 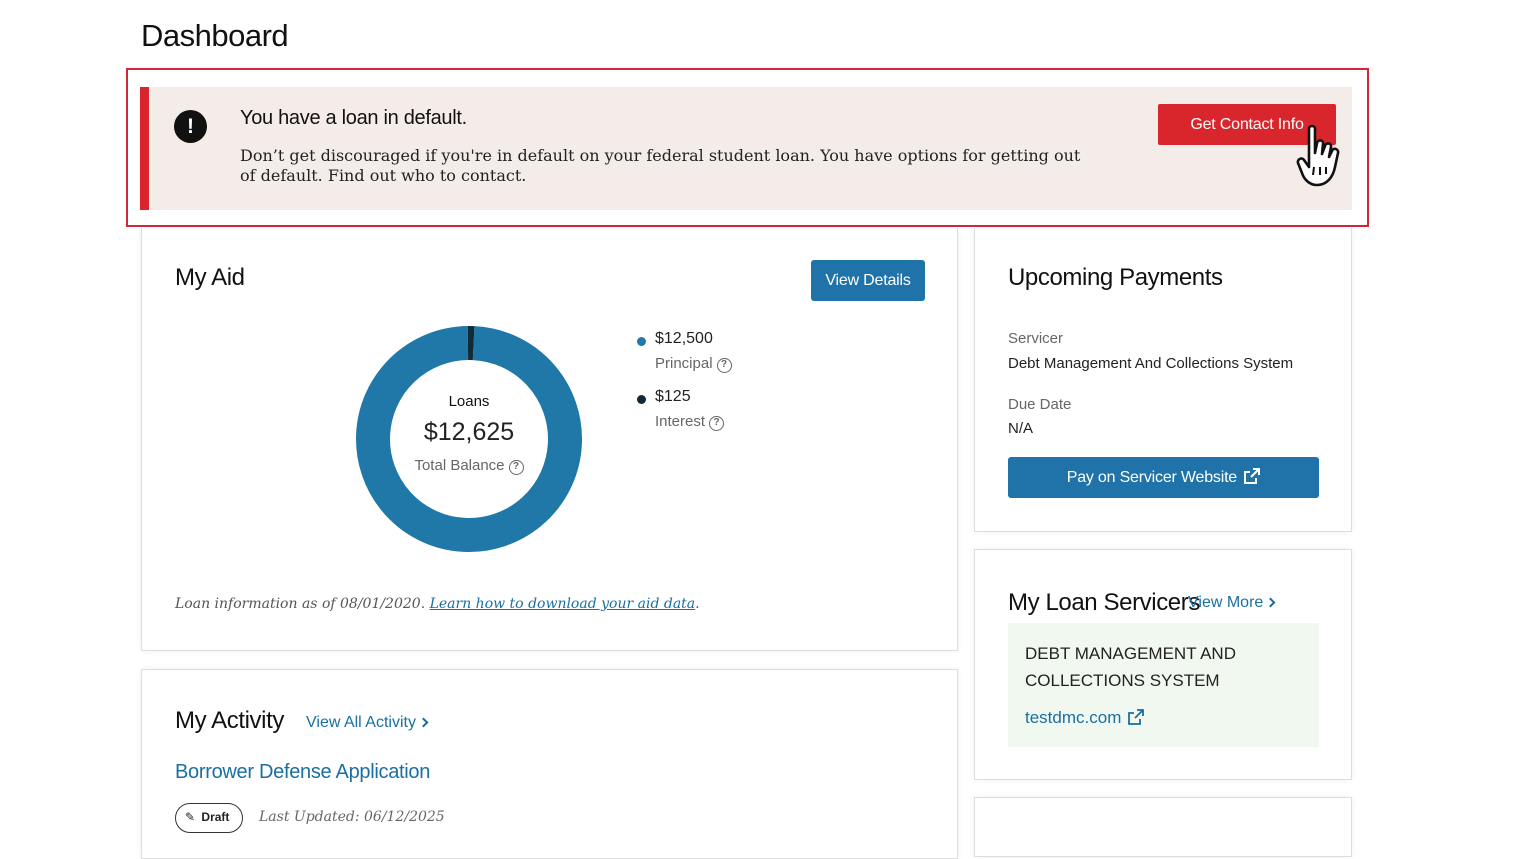 What do you see at coordinates (190, 817) in the screenshot?
I see `edit-icon: ✎` at bounding box center [190, 817].